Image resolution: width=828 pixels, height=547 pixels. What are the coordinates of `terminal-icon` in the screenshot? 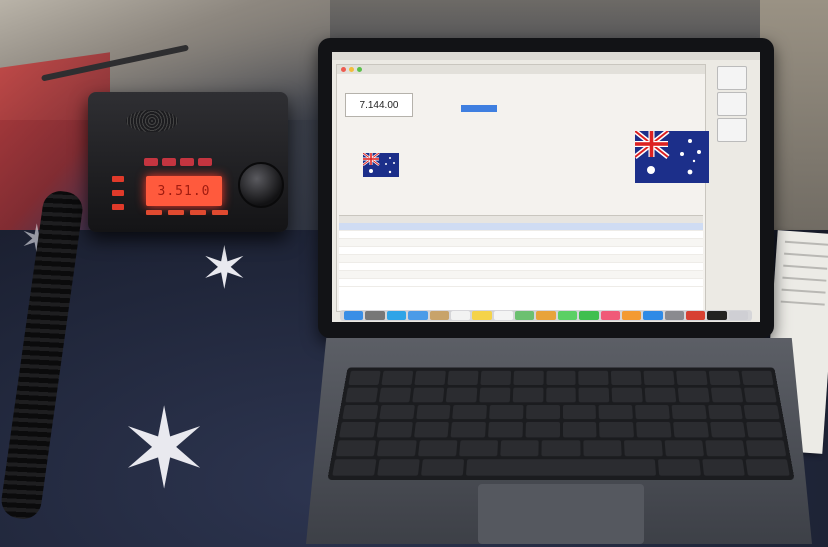 It's located at (717, 315).